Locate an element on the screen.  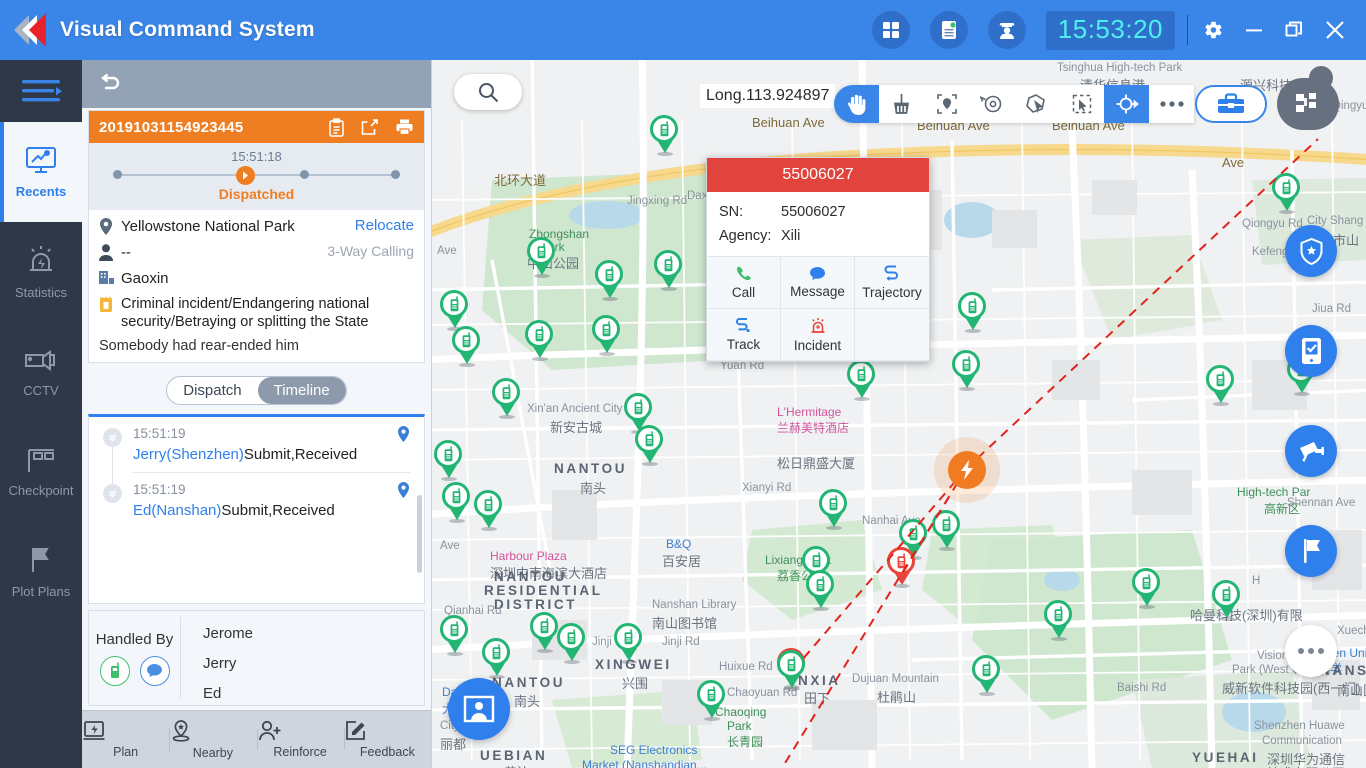
timeline-actor: Jerry(Shenzhen) is located at coordinates (188, 454).